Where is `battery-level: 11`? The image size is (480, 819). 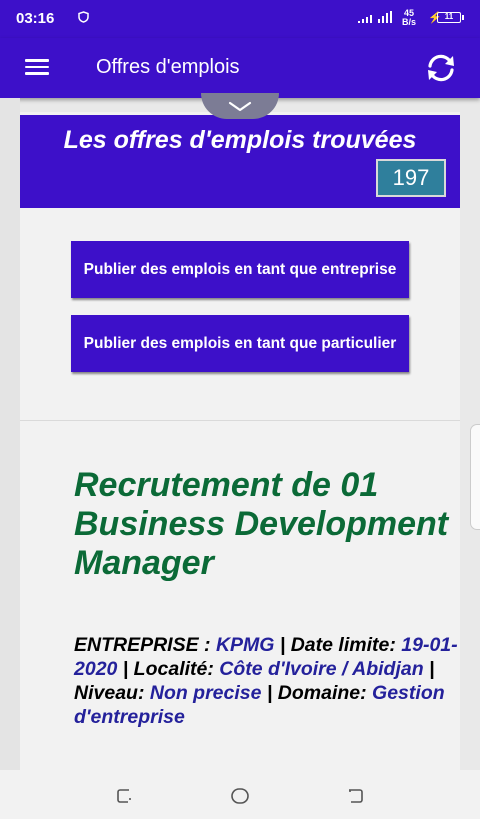 battery-level: 11 is located at coordinates (449, 16).